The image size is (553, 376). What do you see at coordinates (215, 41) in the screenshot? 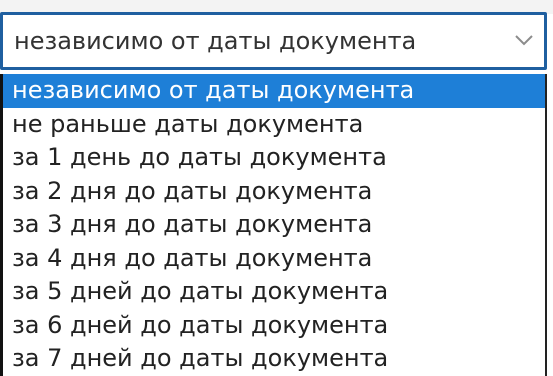
I see `select-current-value: независимо от даты документа` at bounding box center [215, 41].